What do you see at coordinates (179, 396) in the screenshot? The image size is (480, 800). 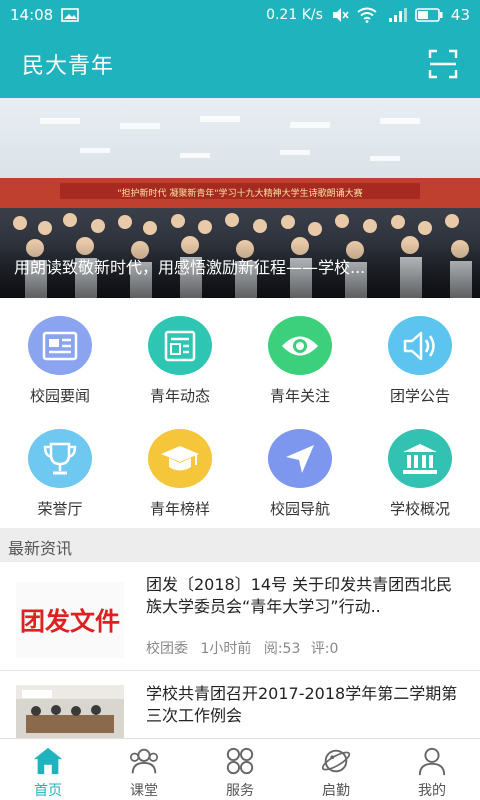 I see `grid-label: 青年动态` at bounding box center [179, 396].